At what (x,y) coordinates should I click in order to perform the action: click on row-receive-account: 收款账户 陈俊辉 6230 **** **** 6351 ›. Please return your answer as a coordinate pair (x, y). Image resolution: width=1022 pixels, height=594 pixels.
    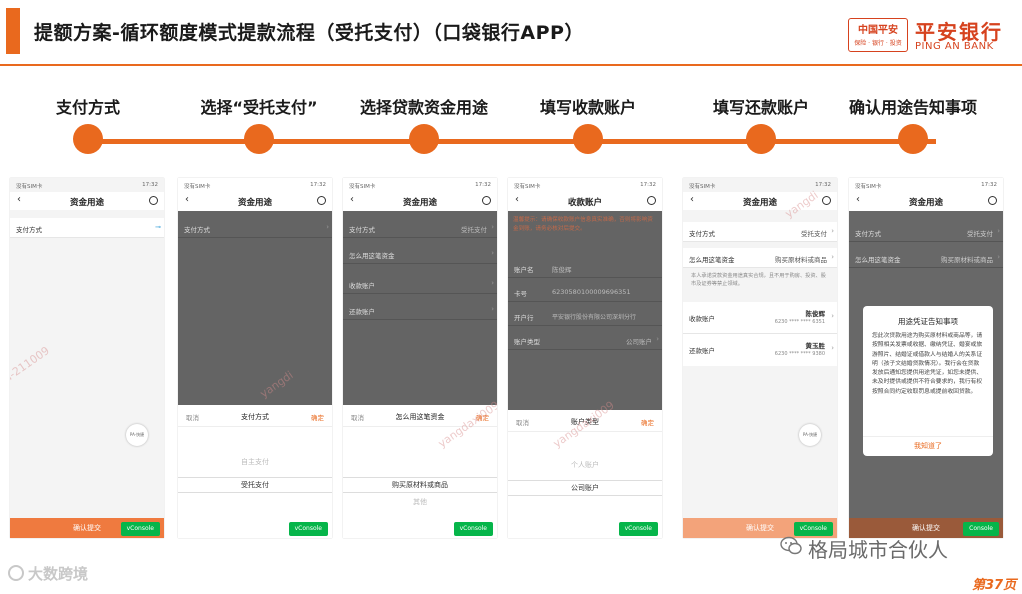
    Looking at the image, I should click on (760, 318).